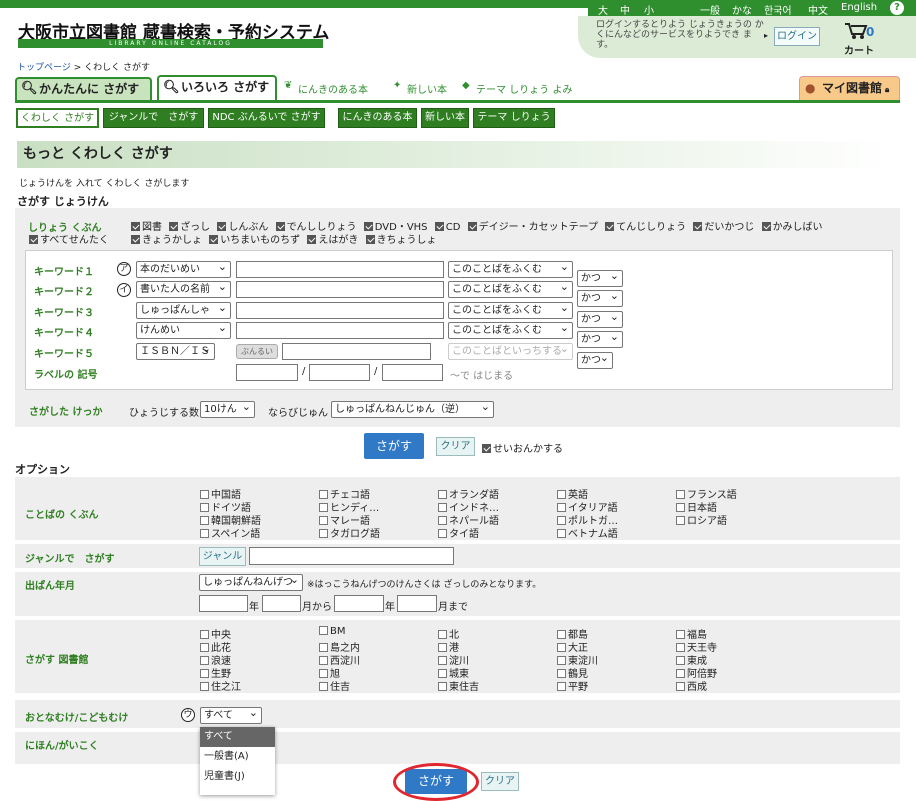 This screenshot has height=801, width=916. I want to click on tab-easy-search: 🔍︎ かんたんに さがす, so click(83, 89).